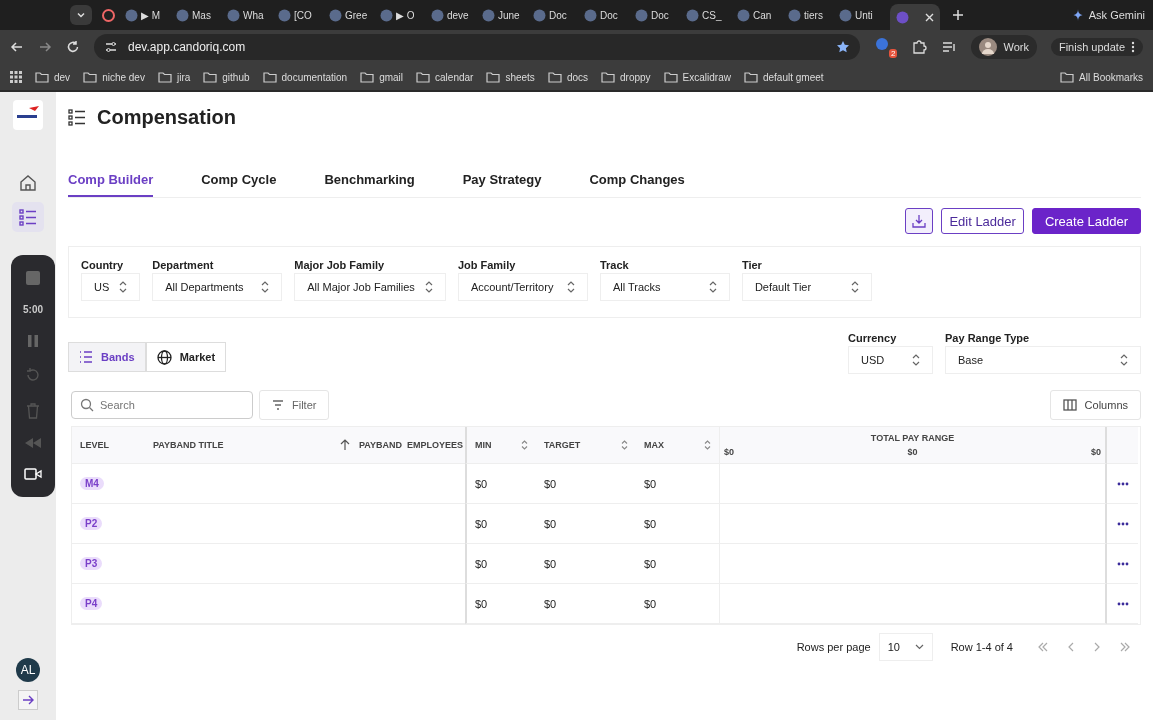  Describe the element at coordinates (483, 445) in the screenshot. I see `column-header: MIN` at that location.